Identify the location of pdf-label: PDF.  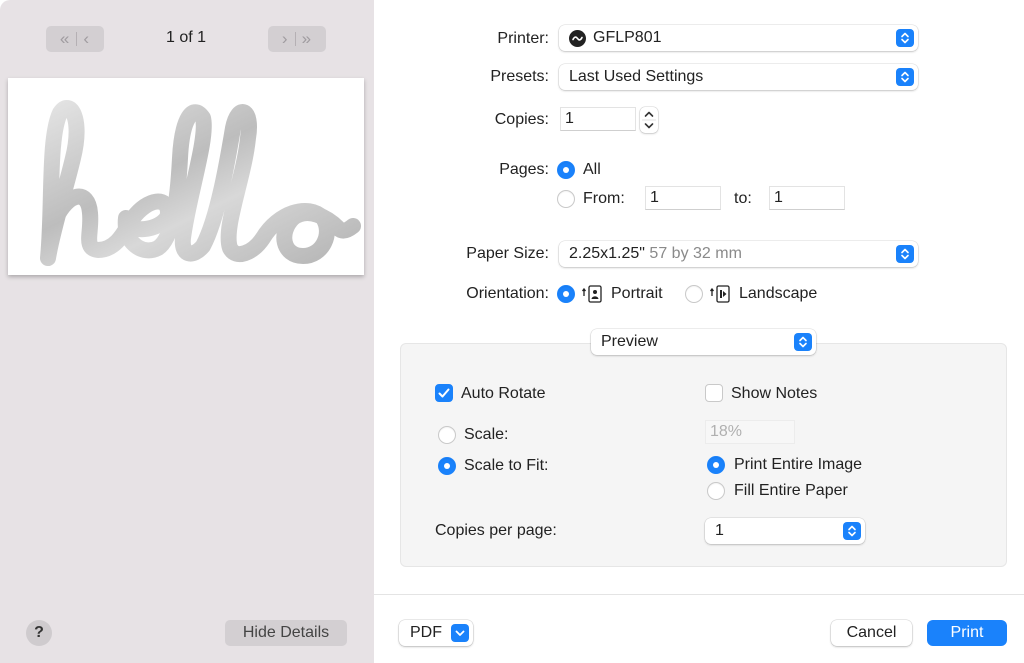
(426, 632).